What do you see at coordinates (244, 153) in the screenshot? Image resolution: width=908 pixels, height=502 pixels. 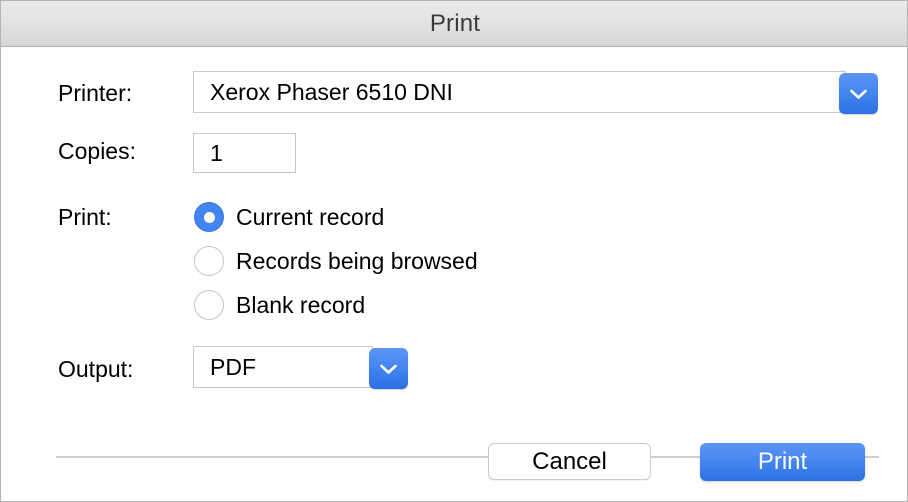 I see `copies-input: 1` at bounding box center [244, 153].